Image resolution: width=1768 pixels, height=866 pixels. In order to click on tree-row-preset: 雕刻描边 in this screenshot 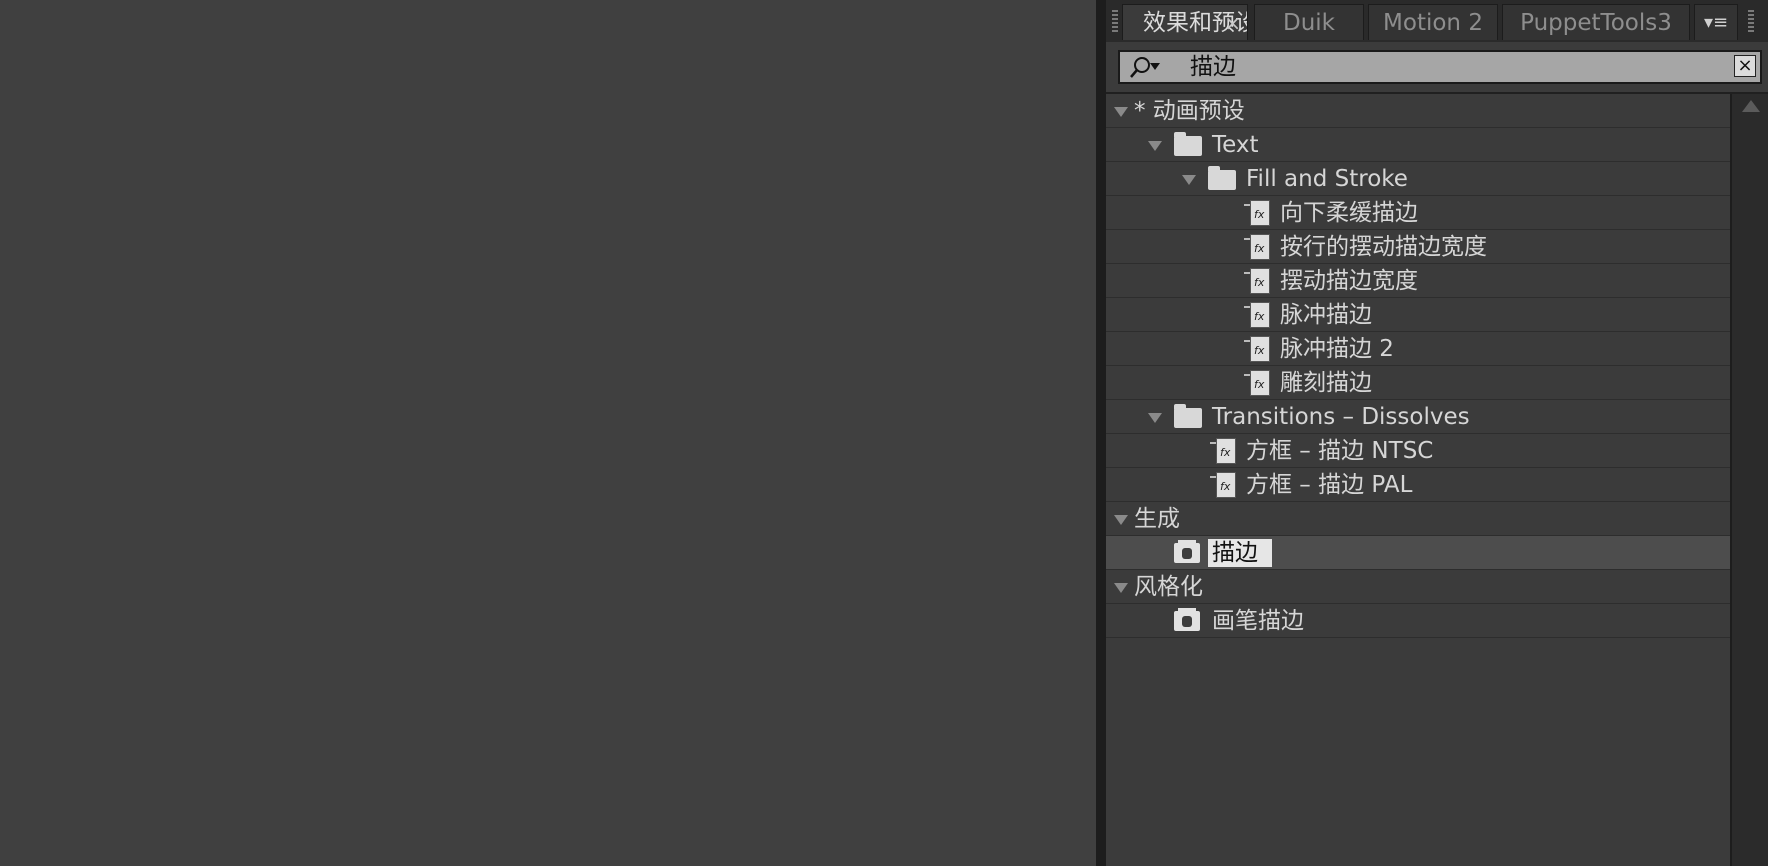, I will do `click(1418, 383)`.